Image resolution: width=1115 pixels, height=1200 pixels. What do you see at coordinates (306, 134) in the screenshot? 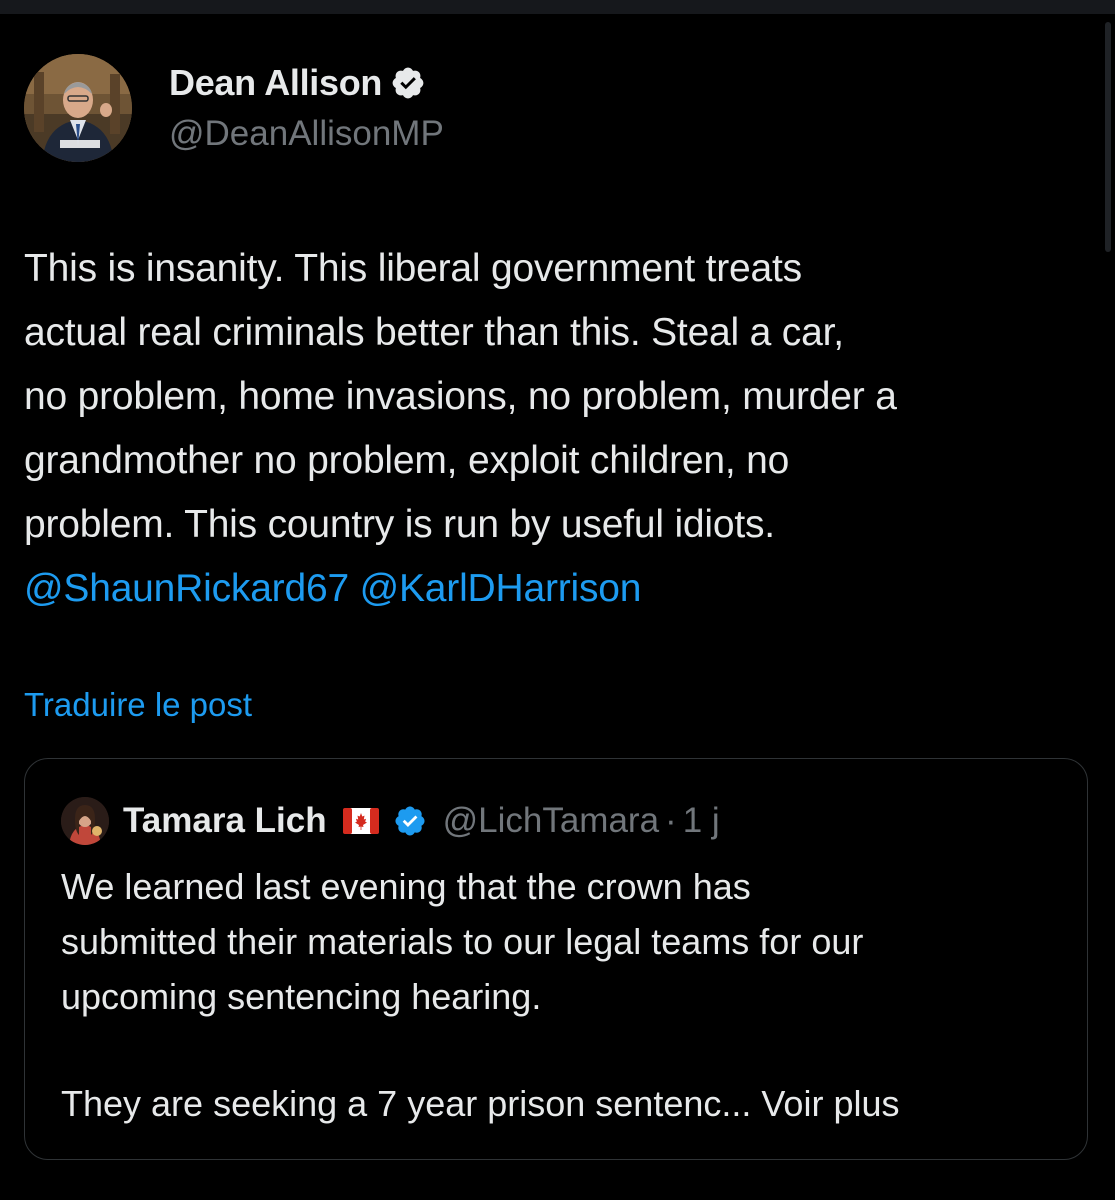
I see `author-handle: @DeanAllisonMP` at bounding box center [306, 134].